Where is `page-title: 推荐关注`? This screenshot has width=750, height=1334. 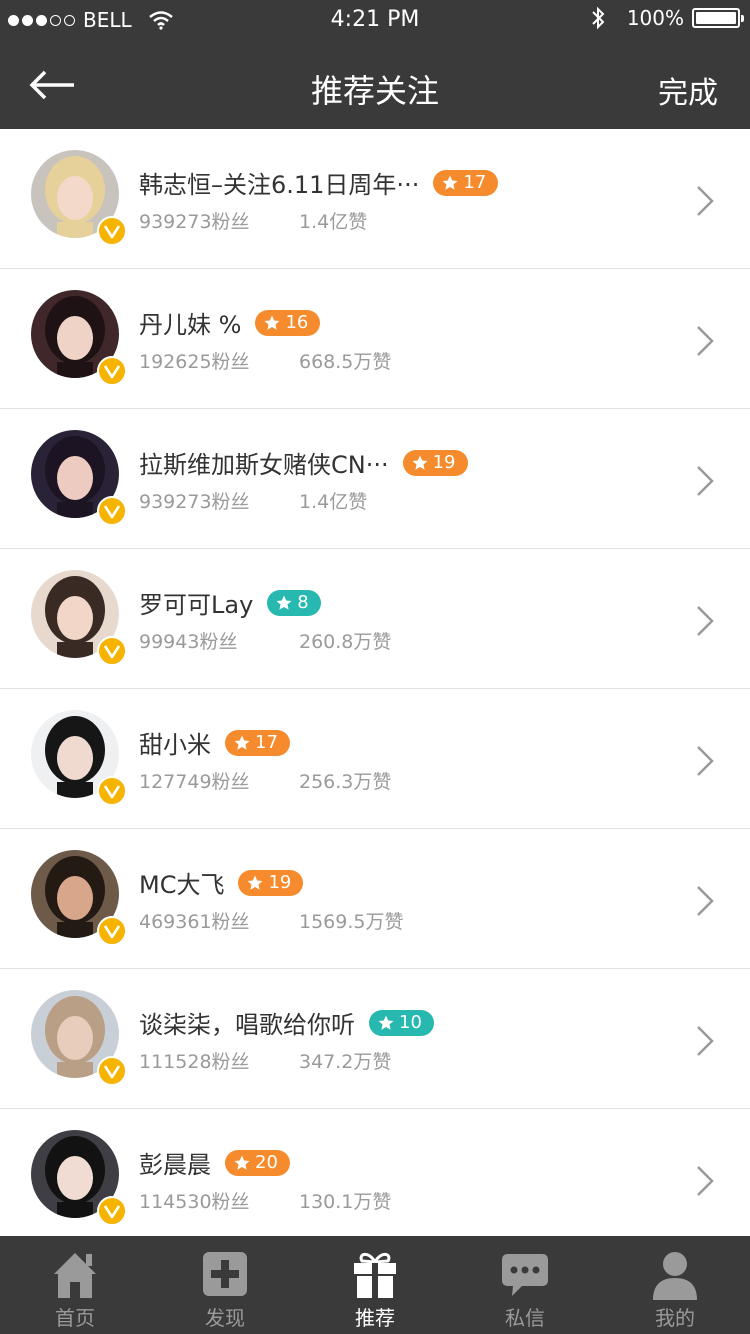 page-title: 推荐关注 is located at coordinates (374, 91).